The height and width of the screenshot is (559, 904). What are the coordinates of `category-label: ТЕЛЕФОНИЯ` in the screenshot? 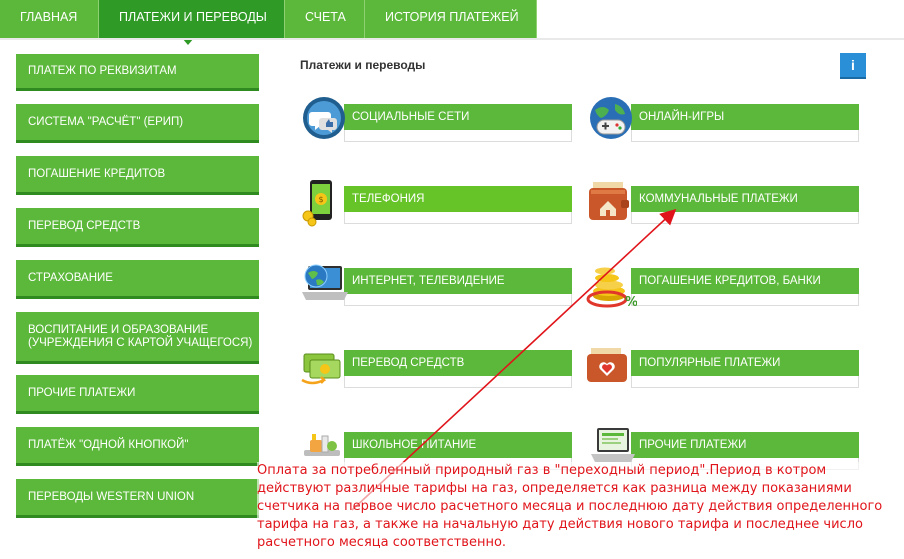 It's located at (458, 199).